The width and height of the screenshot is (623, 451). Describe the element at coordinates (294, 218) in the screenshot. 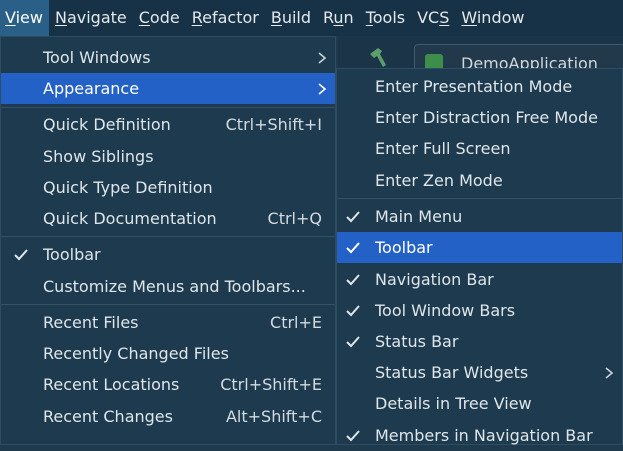

I see `quick-documentation-shortcut: Ctrl+Q` at that location.